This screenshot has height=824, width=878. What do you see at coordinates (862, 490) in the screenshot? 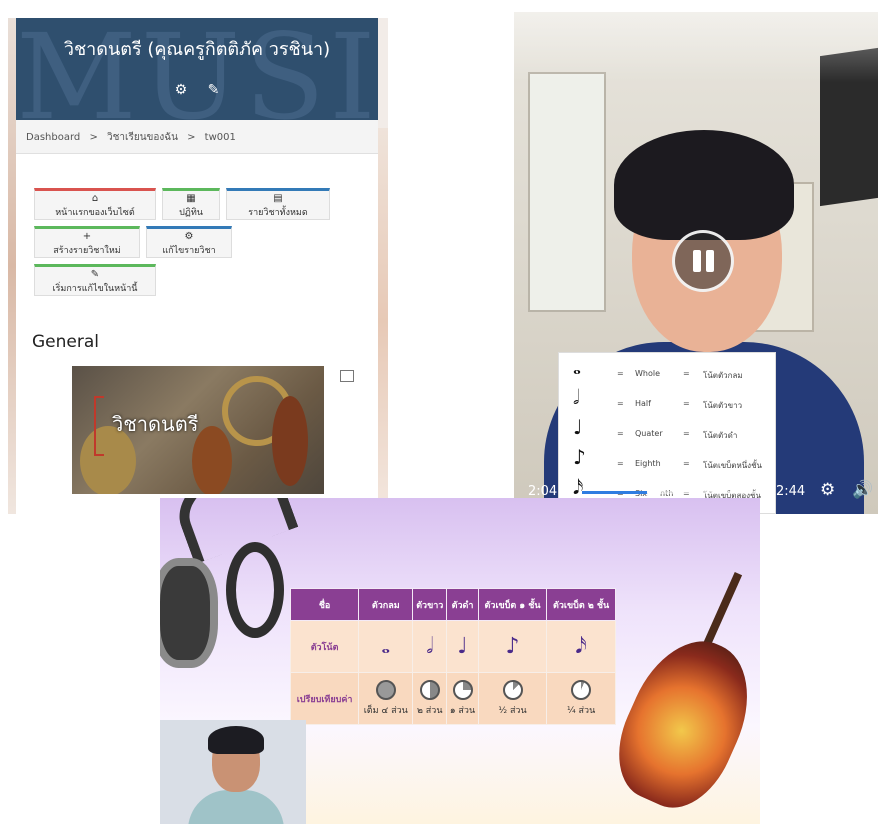
I see `volume-icon: 🔊` at bounding box center [862, 490].